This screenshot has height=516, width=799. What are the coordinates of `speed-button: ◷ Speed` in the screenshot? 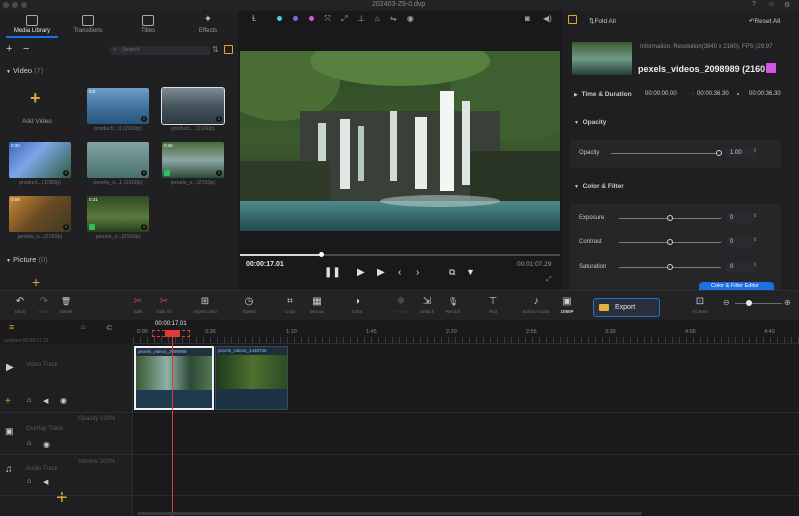 It's located at (249, 305).